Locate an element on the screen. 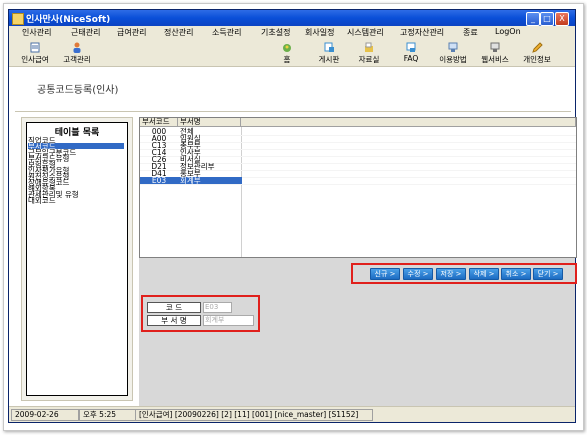 The image size is (587, 435). person-icon is located at coordinates (77, 47).